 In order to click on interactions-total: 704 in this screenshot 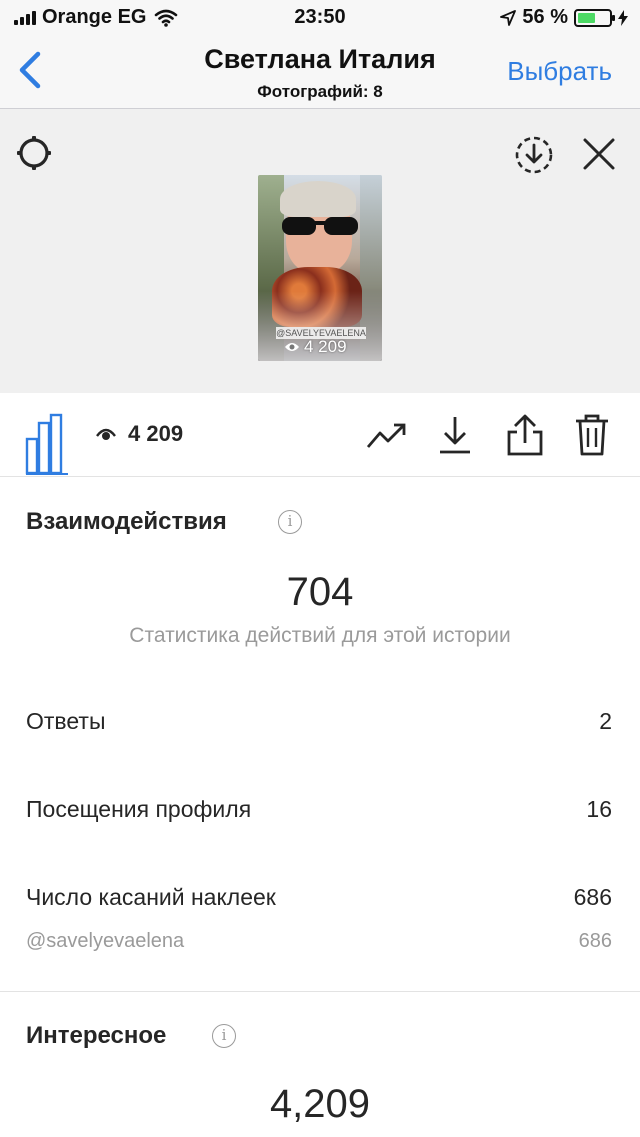, I will do `click(320, 592)`.